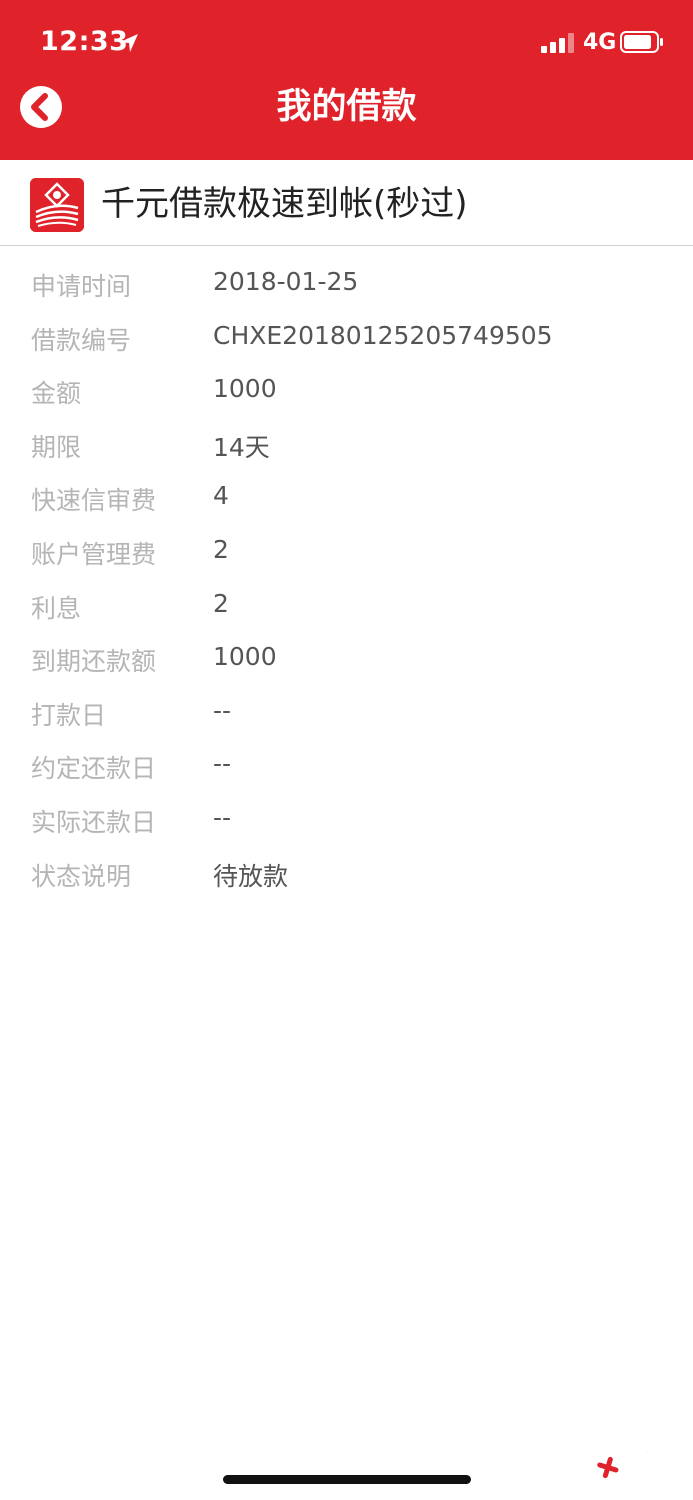  I want to click on detail-value: 14天, so click(241, 447).